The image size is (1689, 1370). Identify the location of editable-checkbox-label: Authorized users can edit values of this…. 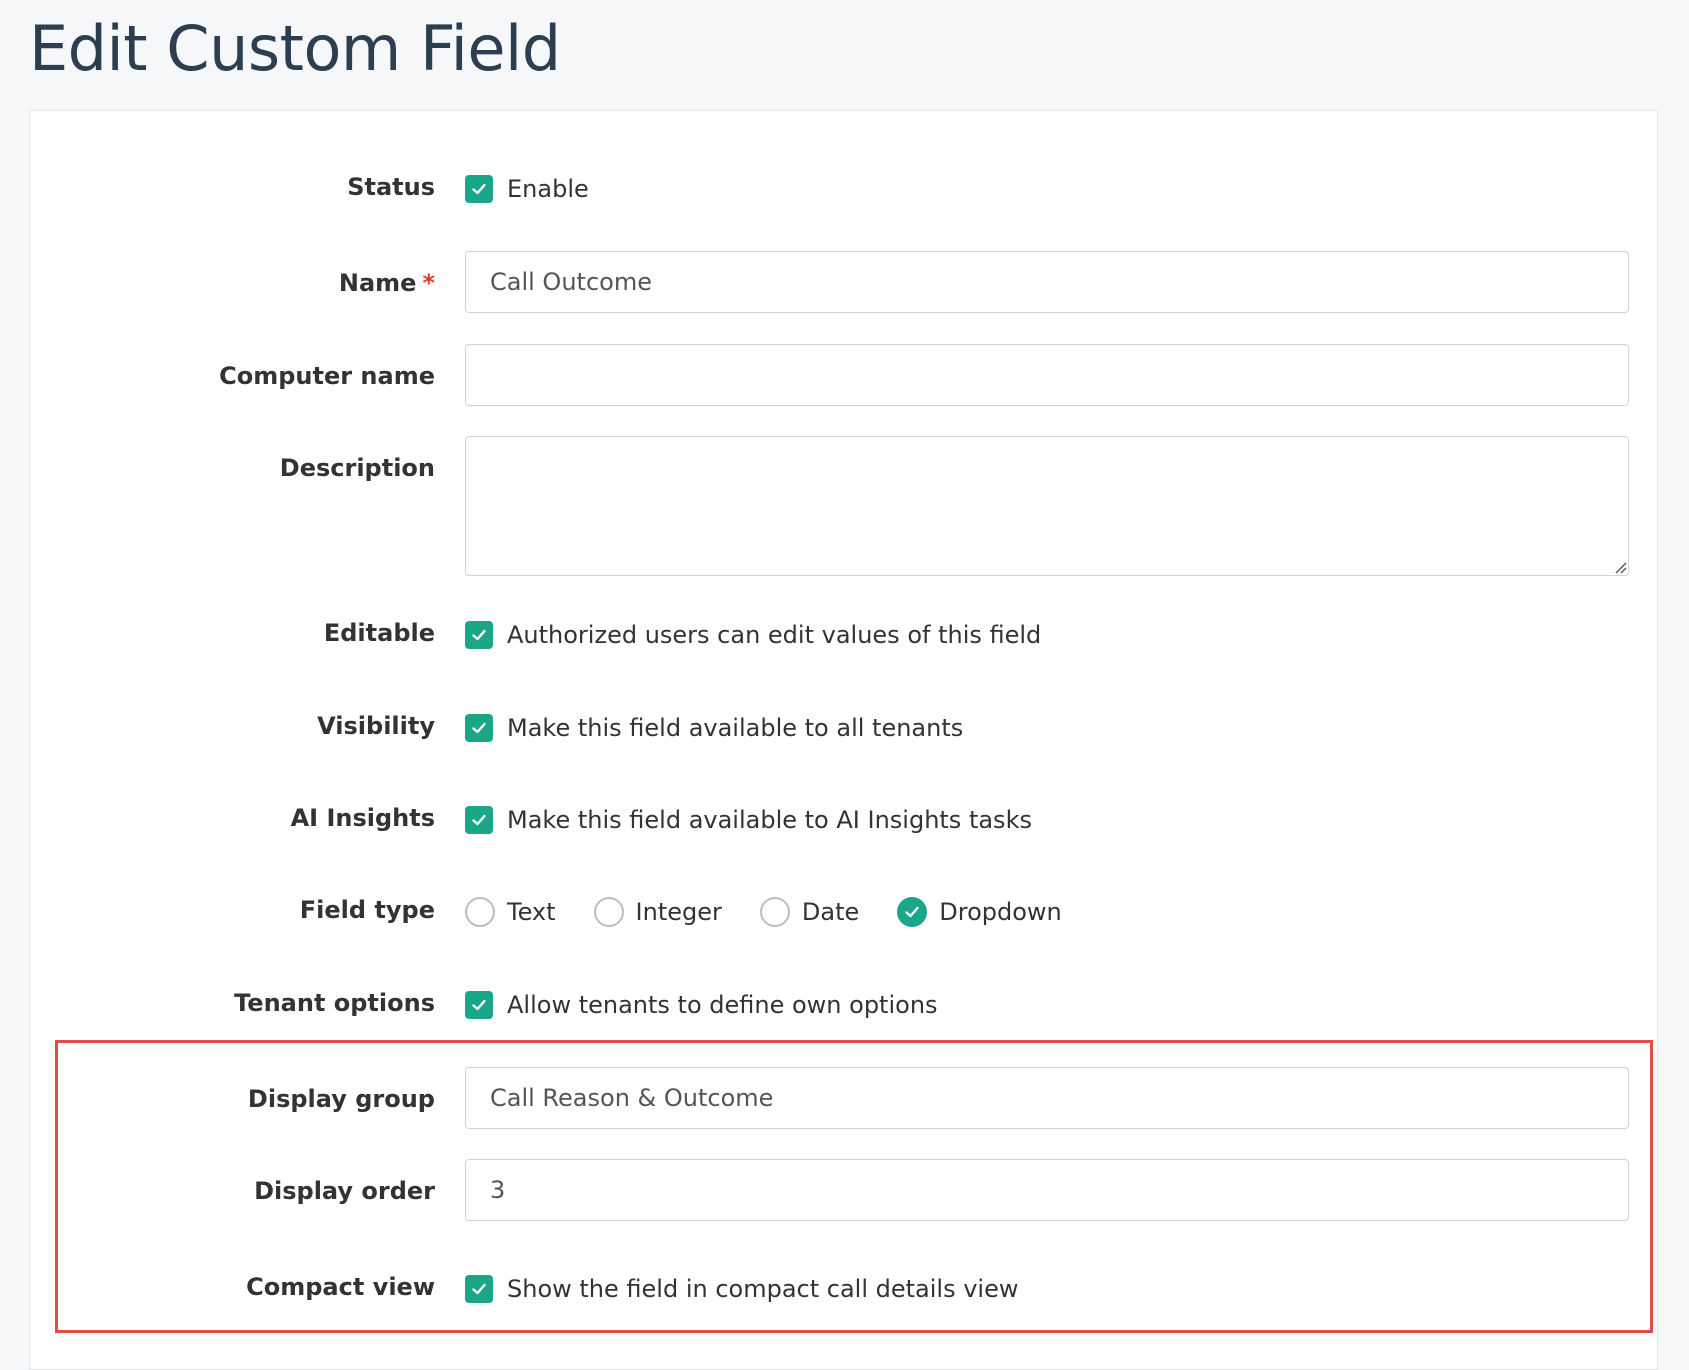
(774, 635).